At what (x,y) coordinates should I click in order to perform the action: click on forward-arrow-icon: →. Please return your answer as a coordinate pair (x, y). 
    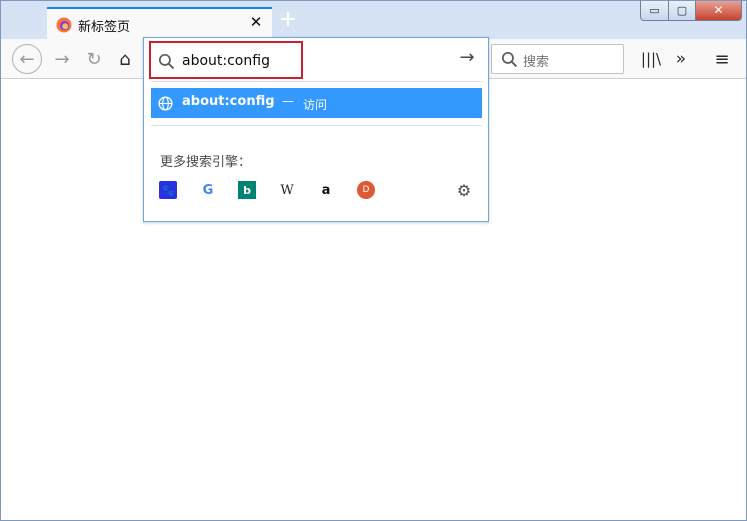
    Looking at the image, I should click on (62, 59).